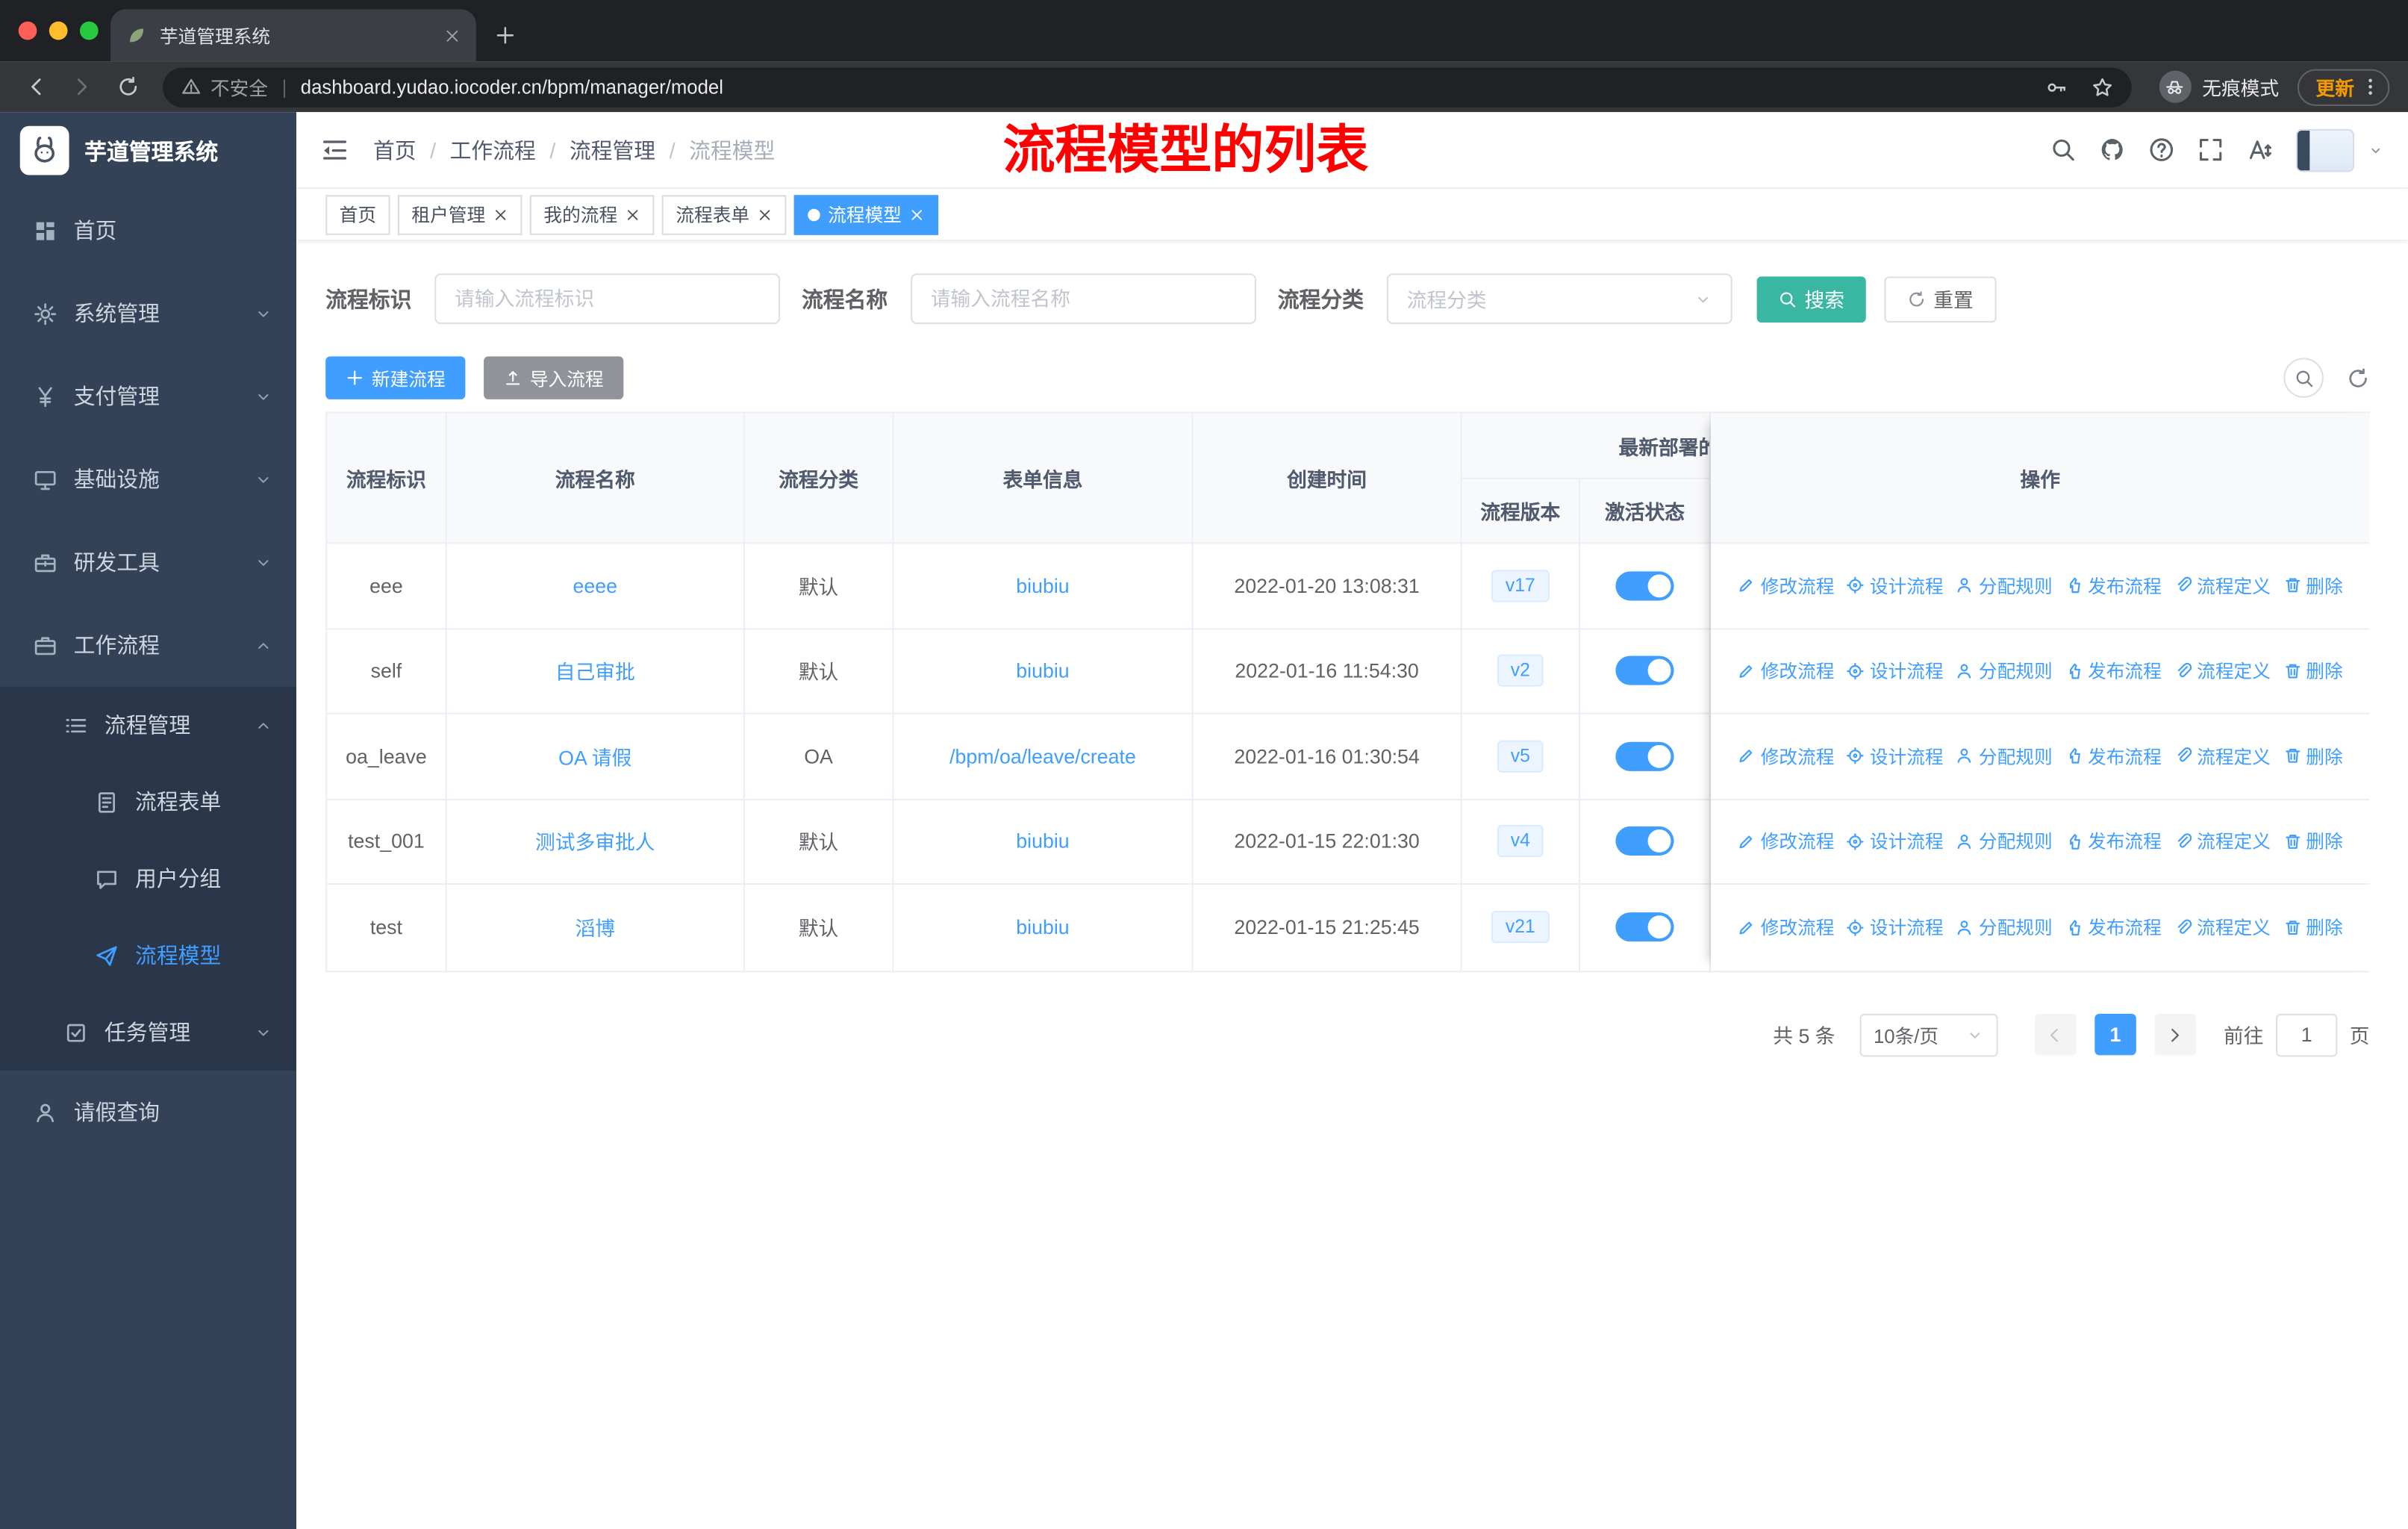  What do you see at coordinates (148, 1033) in the screenshot?
I see `sidebar-item-task-manage: 任务管理` at bounding box center [148, 1033].